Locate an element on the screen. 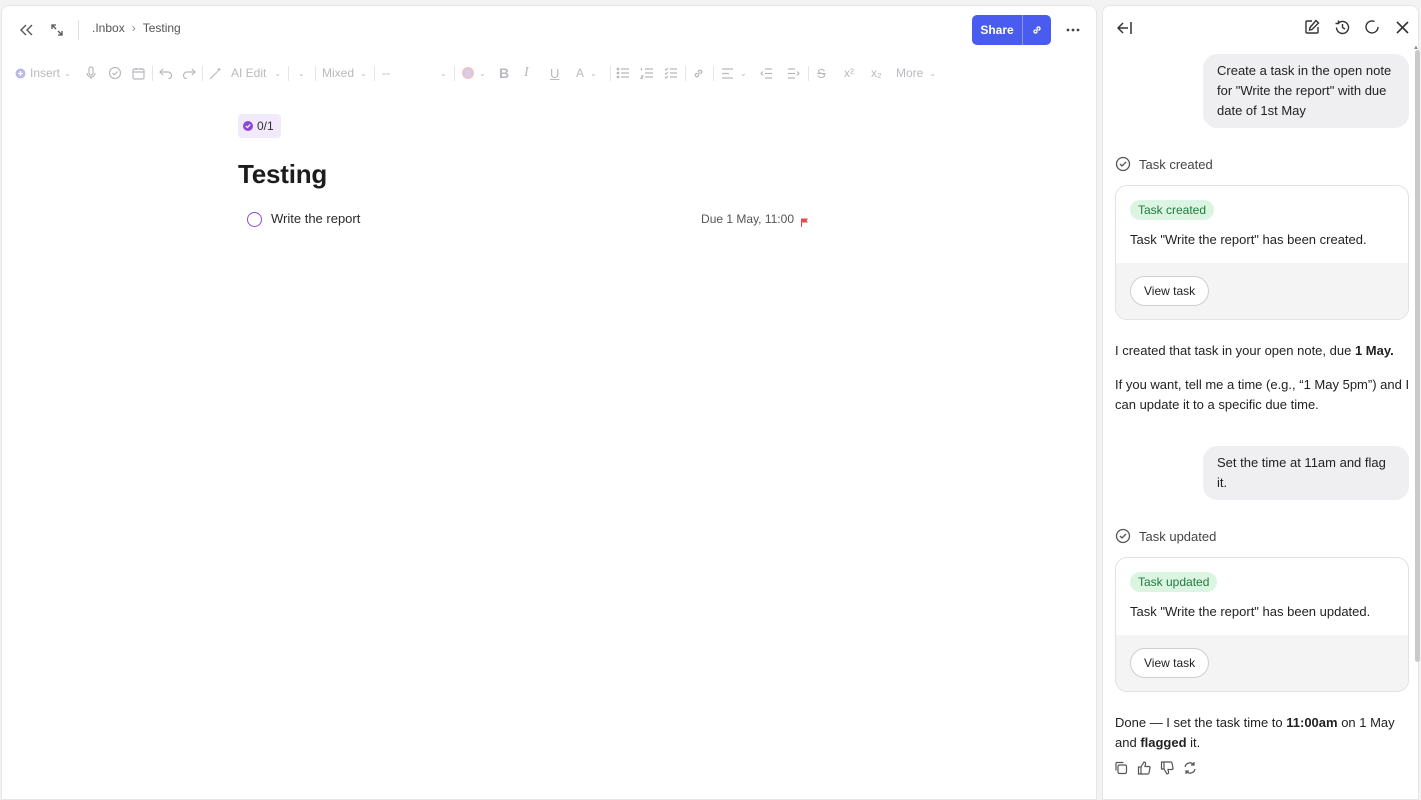  indent-decrease-icon is located at coordinates (766, 73).